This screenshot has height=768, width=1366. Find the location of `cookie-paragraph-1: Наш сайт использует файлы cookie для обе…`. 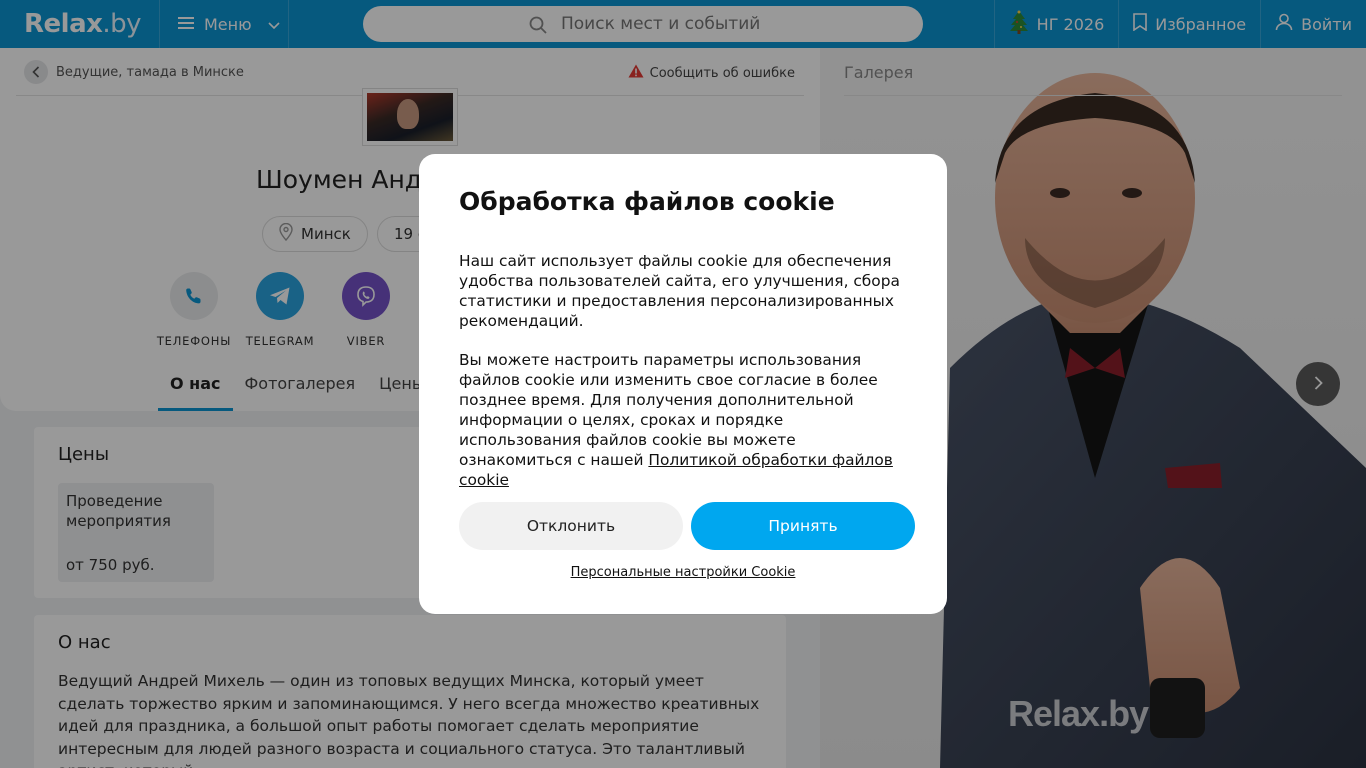

cookie-paragraph-1: Наш сайт использует файлы cookie для обе… is located at coordinates (679, 291).